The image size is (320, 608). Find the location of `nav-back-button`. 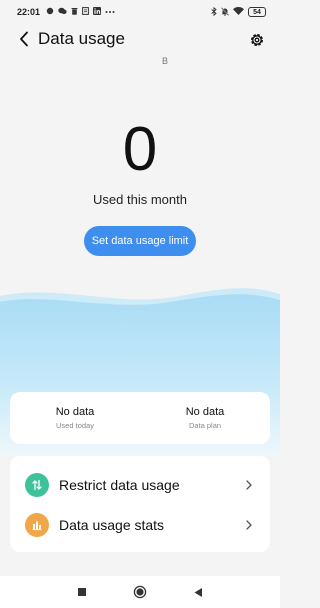

nav-back-button is located at coordinates (198, 592).